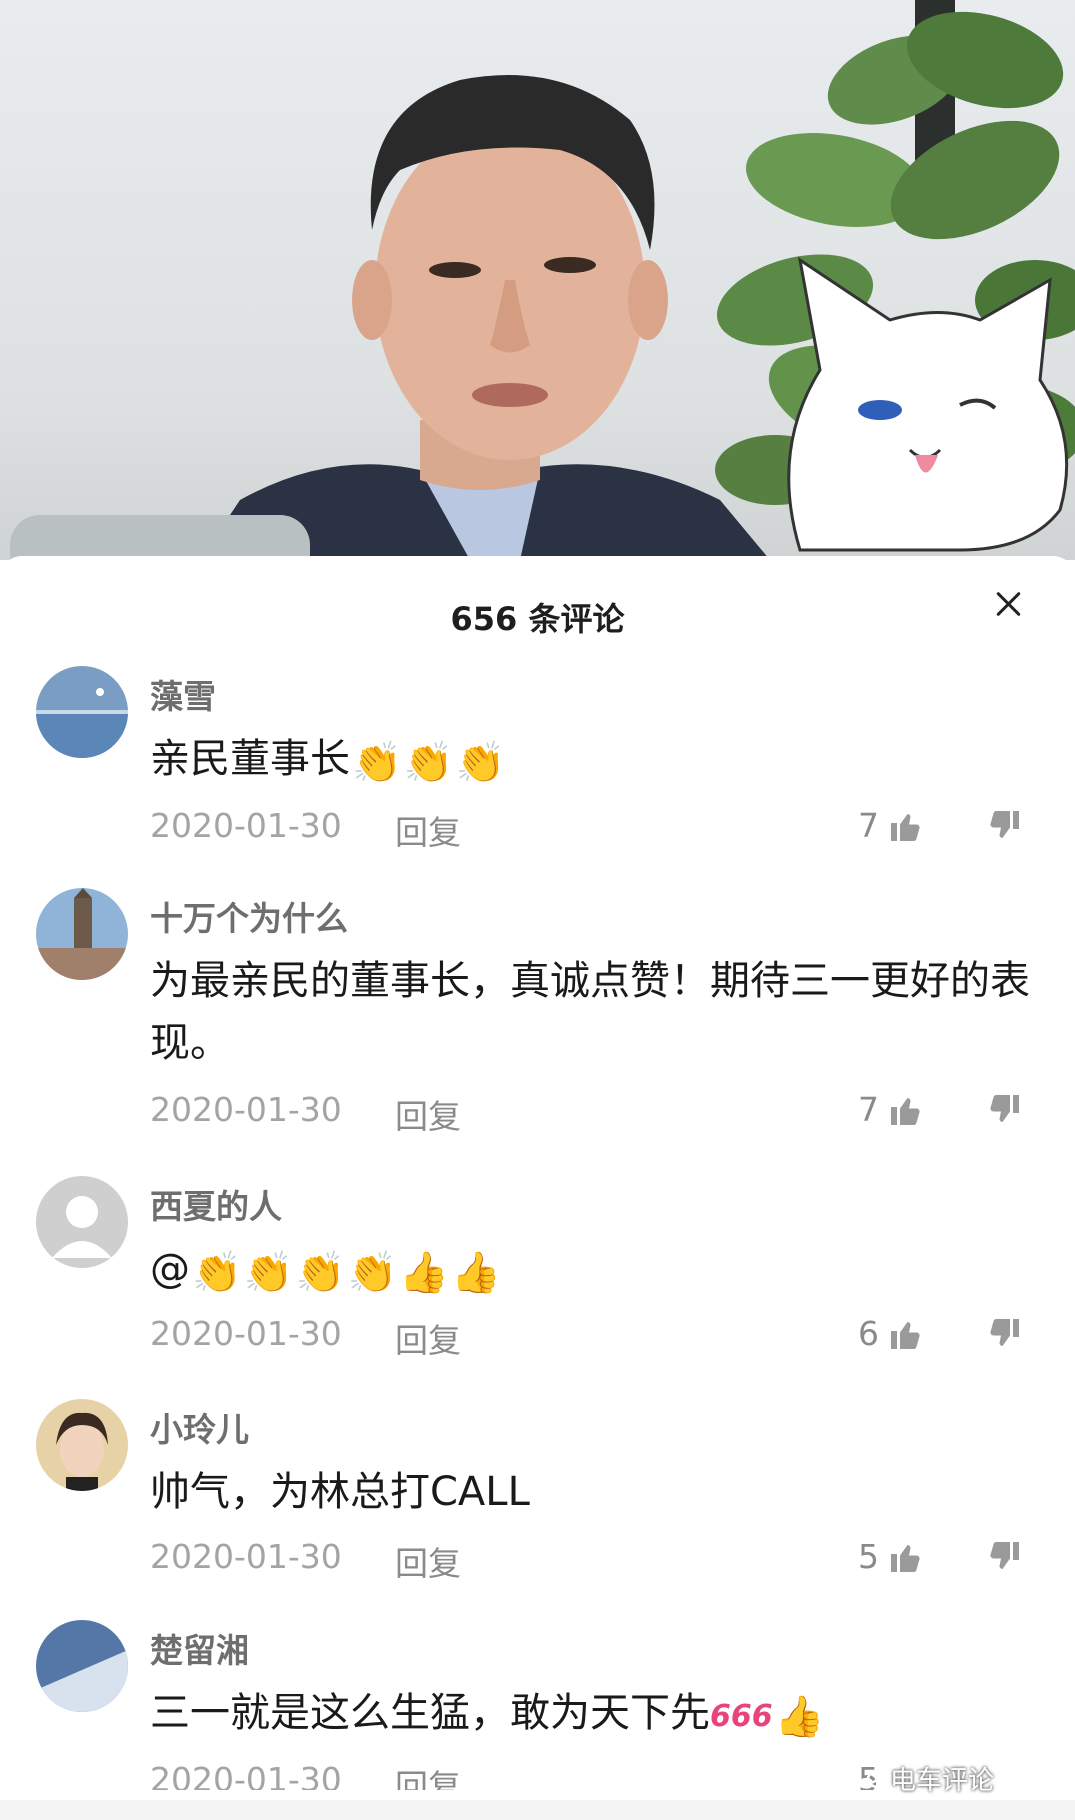 The width and height of the screenshot is (1075, 1820). Describe the element at coordinates (590, 1269) in the screenshot. I see `comment-text: @👏👏👏👏👍👍` at that location.